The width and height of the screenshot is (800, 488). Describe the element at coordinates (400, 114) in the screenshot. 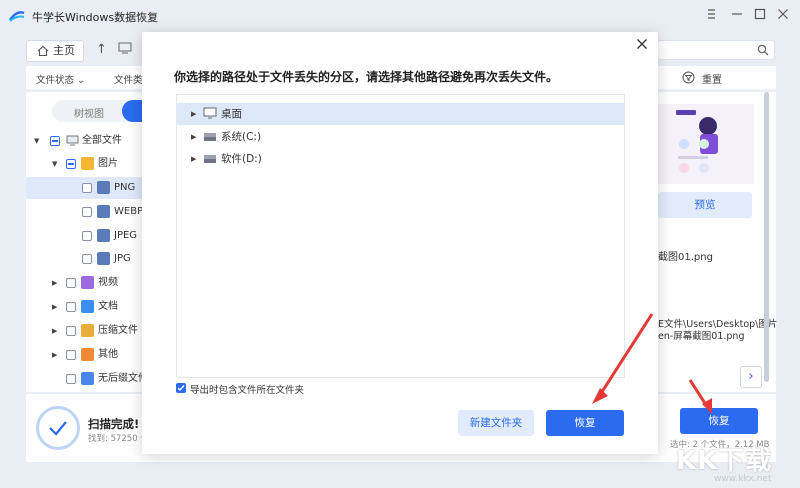

I see `location-item-desktop: ▶ 桌面` at that location.